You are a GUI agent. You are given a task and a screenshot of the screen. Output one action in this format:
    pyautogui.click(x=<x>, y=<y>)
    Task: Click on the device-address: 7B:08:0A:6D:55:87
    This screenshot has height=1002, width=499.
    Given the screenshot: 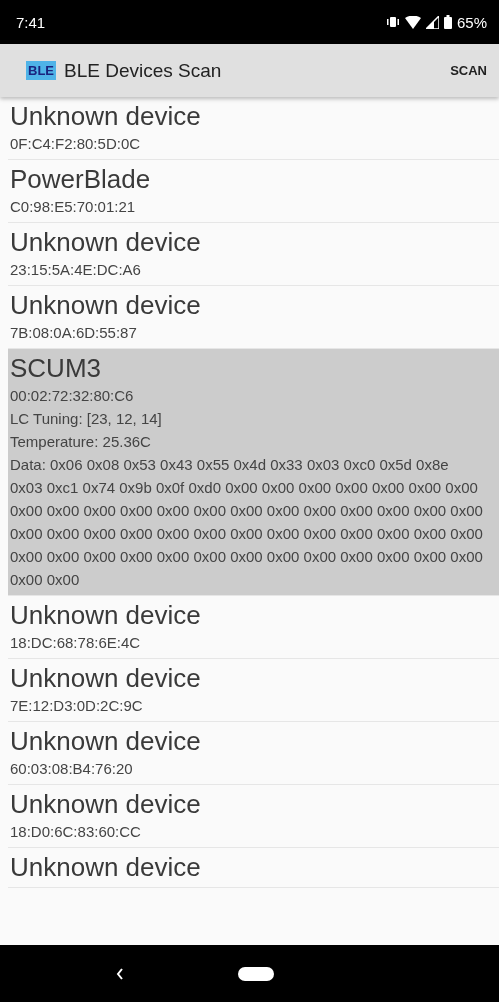 What is the action you would take?
    pyautogui.click(x=74, y=333)
    